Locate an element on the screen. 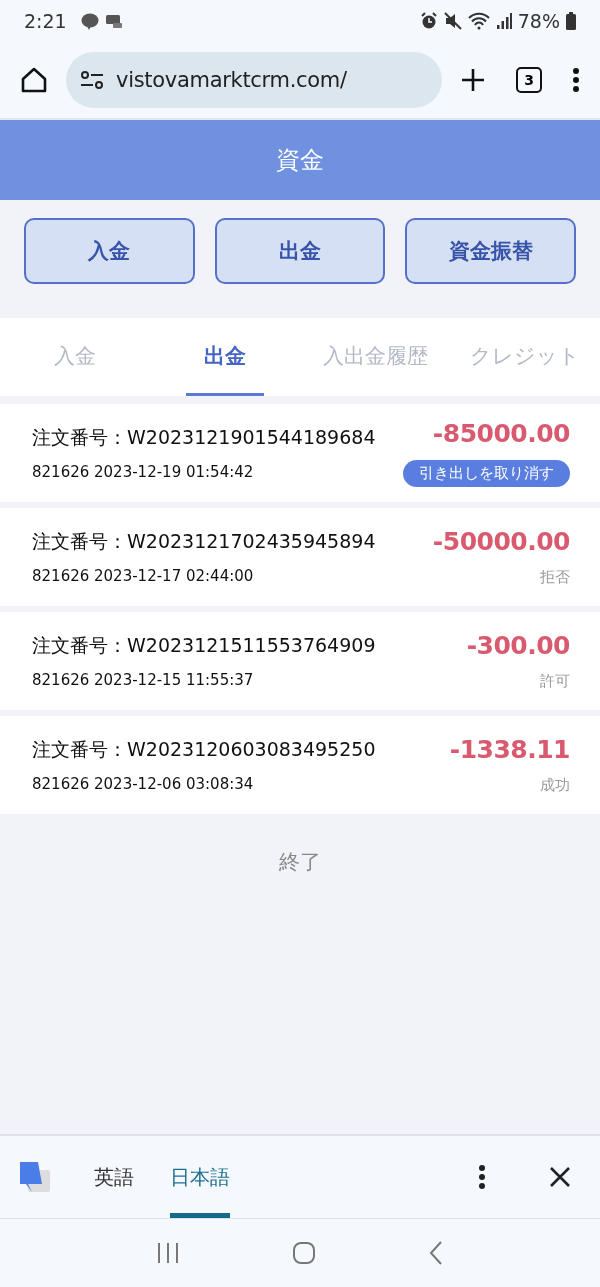 Image resolution: width=600 pixels, height=1287 pixels. order-number: 注文番号：W2023120603083495250 is located at coordinates (204, 749).